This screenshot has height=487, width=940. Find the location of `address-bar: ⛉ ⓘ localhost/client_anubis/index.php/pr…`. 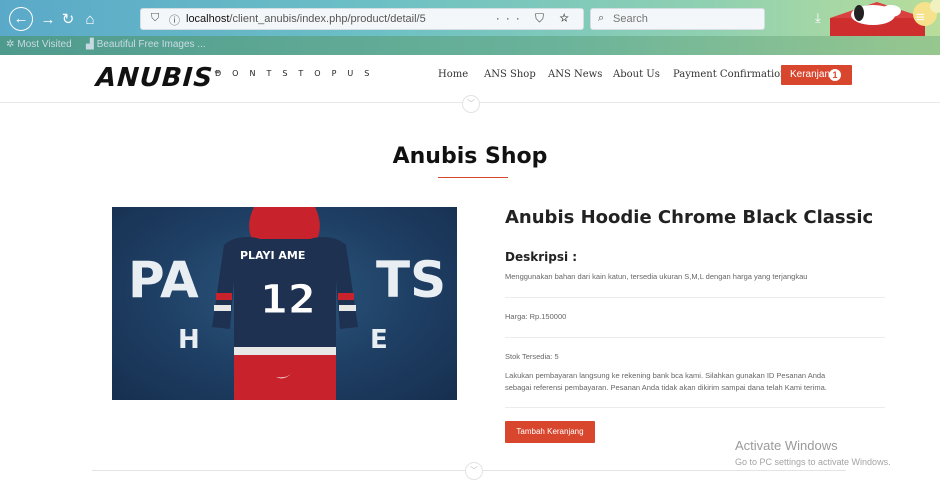

address-bar: ⛉ ⓘ localhost/client_anubis/index.php/pr… is located at coordinates (362, 19).